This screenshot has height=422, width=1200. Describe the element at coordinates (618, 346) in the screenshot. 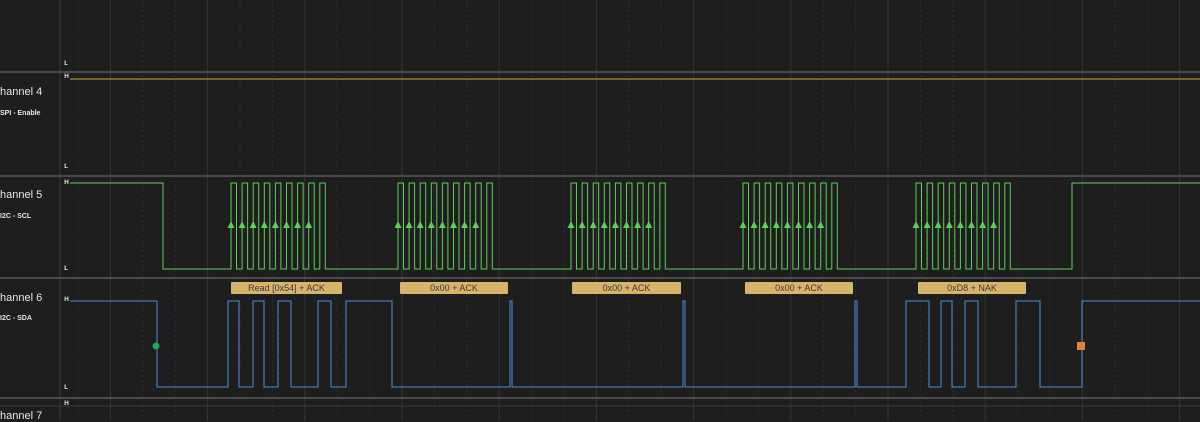

I see `markers` at that location.